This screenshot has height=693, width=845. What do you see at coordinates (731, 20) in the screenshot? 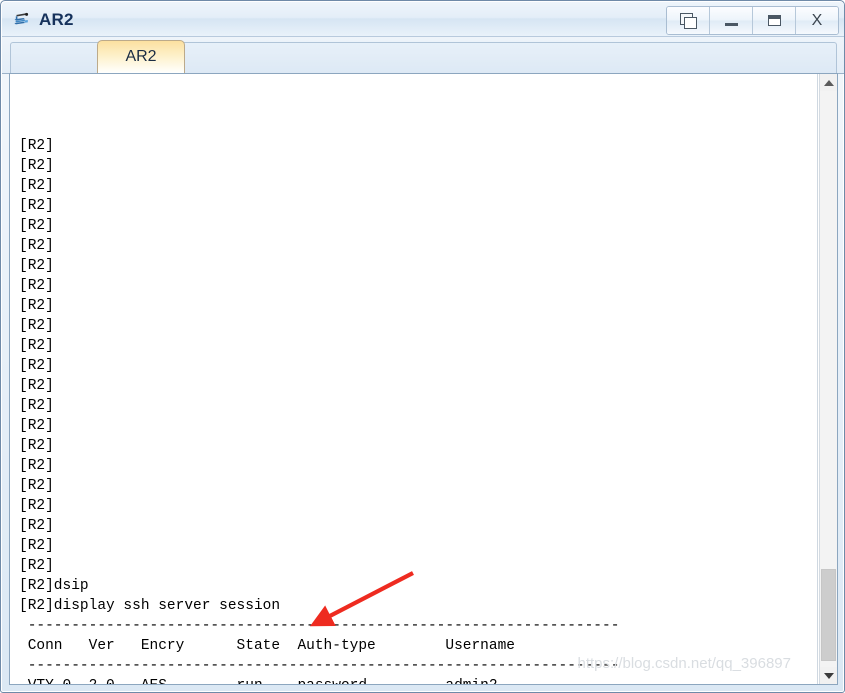
I see `minimize-window-button` at bounding box center [731, 20].